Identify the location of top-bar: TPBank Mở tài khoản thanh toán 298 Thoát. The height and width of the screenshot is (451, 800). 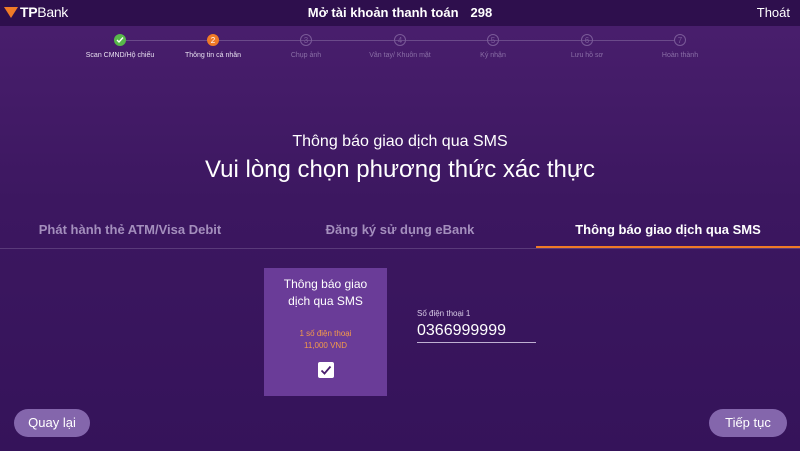
(400, 13).